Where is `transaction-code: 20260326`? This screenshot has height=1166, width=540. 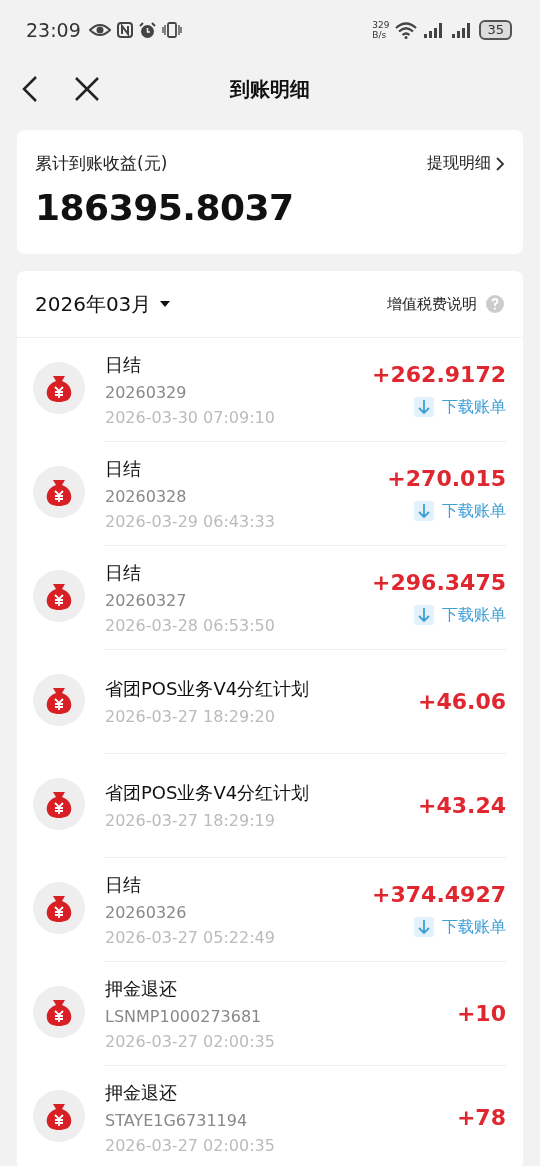
transaction-code: 20260326 is located at coordinates (146, 912).